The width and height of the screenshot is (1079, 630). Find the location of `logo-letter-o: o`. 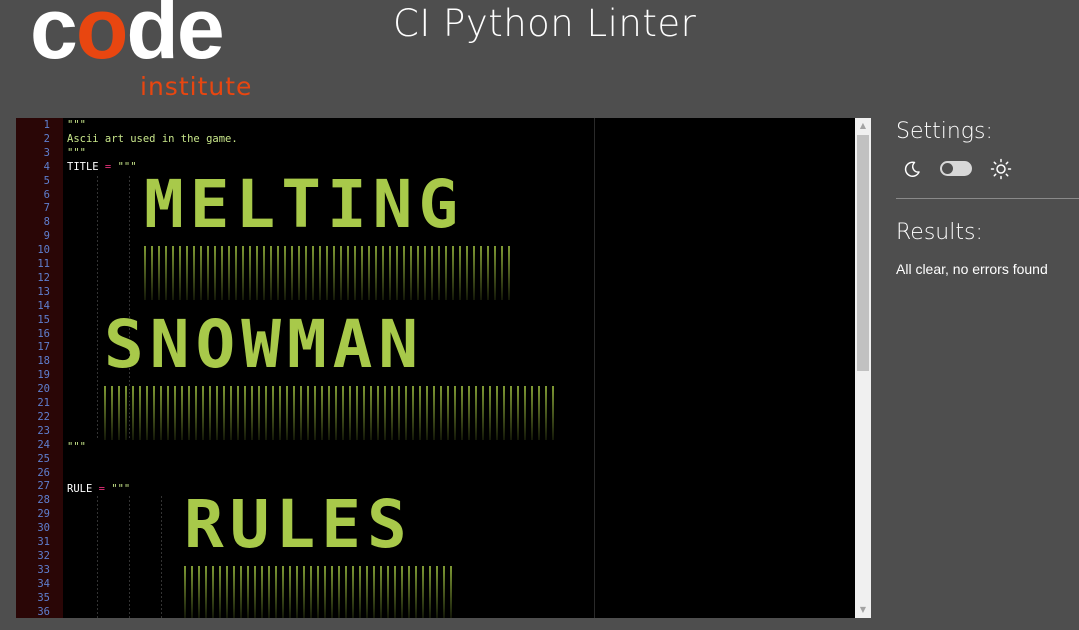

logo-letter-o: o is located at coordinates (102, 38).